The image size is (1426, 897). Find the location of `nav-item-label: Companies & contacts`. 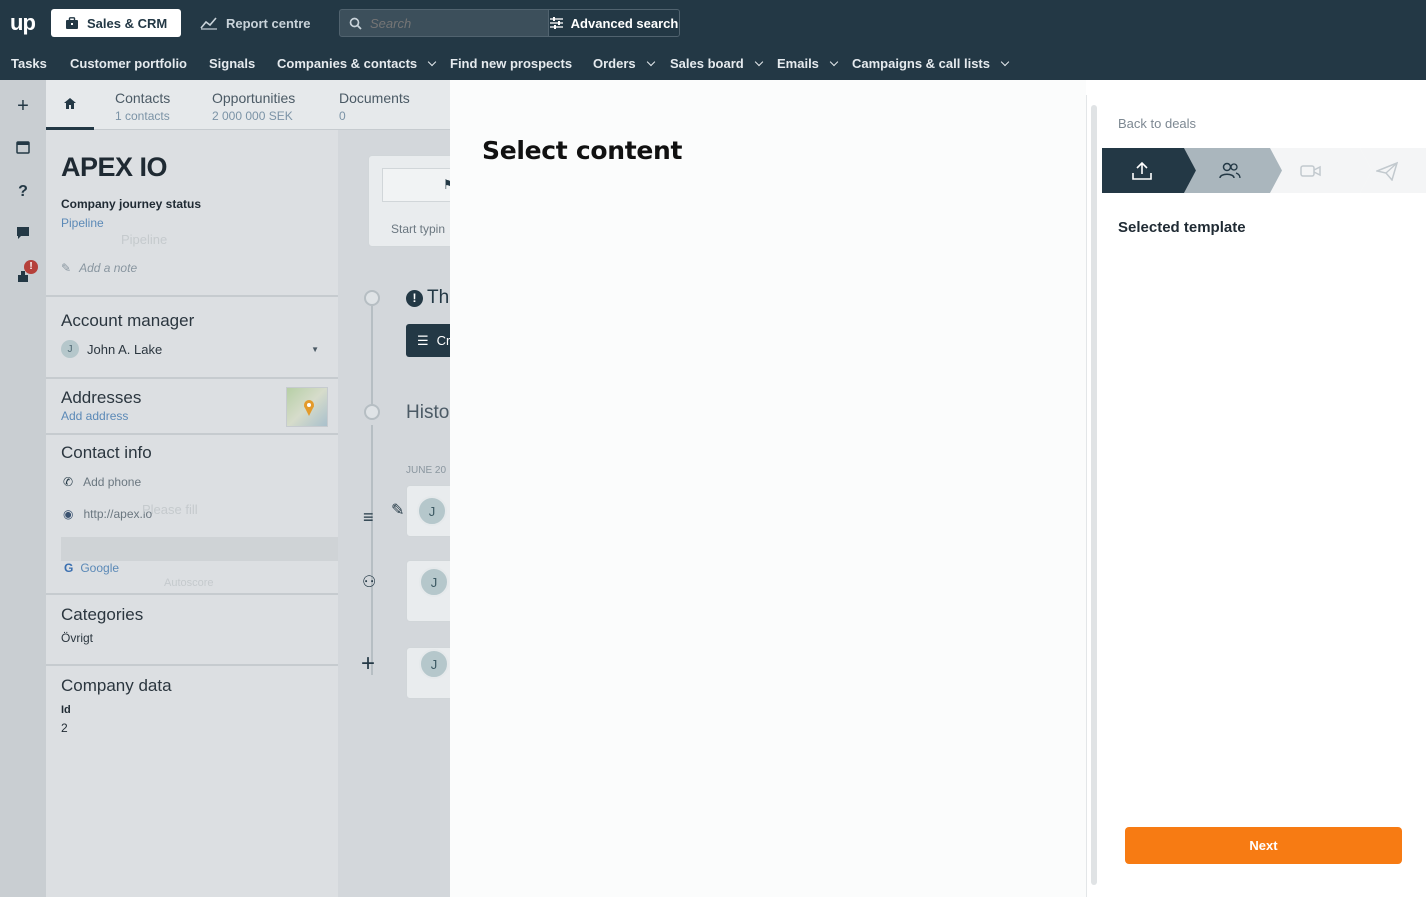

nav-item-label: Companies & contacts is located at coordinates (347, 63).